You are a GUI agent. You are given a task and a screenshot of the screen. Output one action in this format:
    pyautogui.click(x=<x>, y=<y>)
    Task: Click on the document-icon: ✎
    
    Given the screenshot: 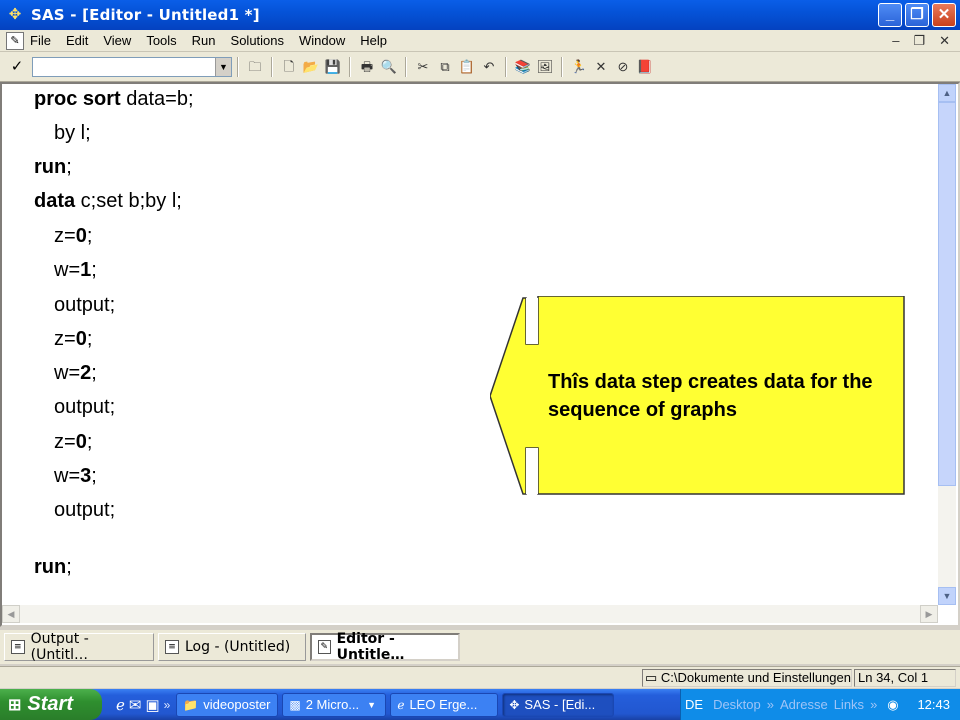 What is the action you would take?
    pyautogui.click(x=15, y=40)
    